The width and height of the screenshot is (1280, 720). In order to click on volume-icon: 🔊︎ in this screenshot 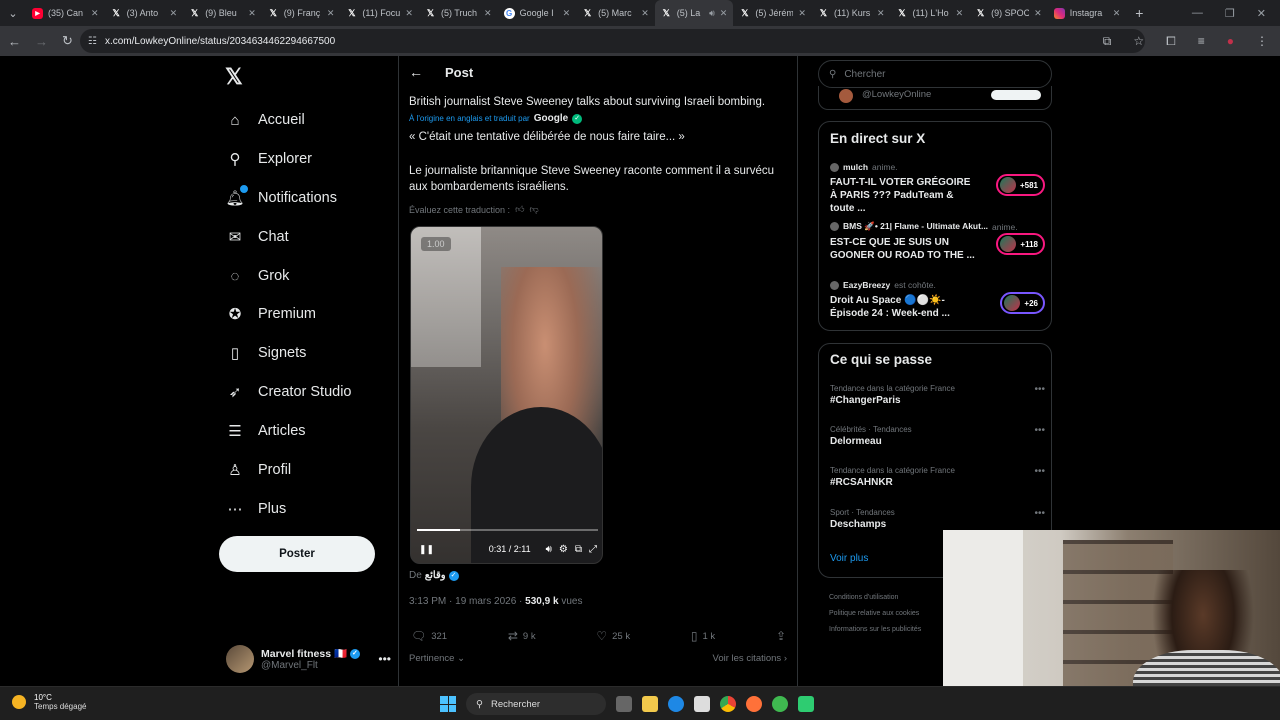, I will do `click(549, 549)`.